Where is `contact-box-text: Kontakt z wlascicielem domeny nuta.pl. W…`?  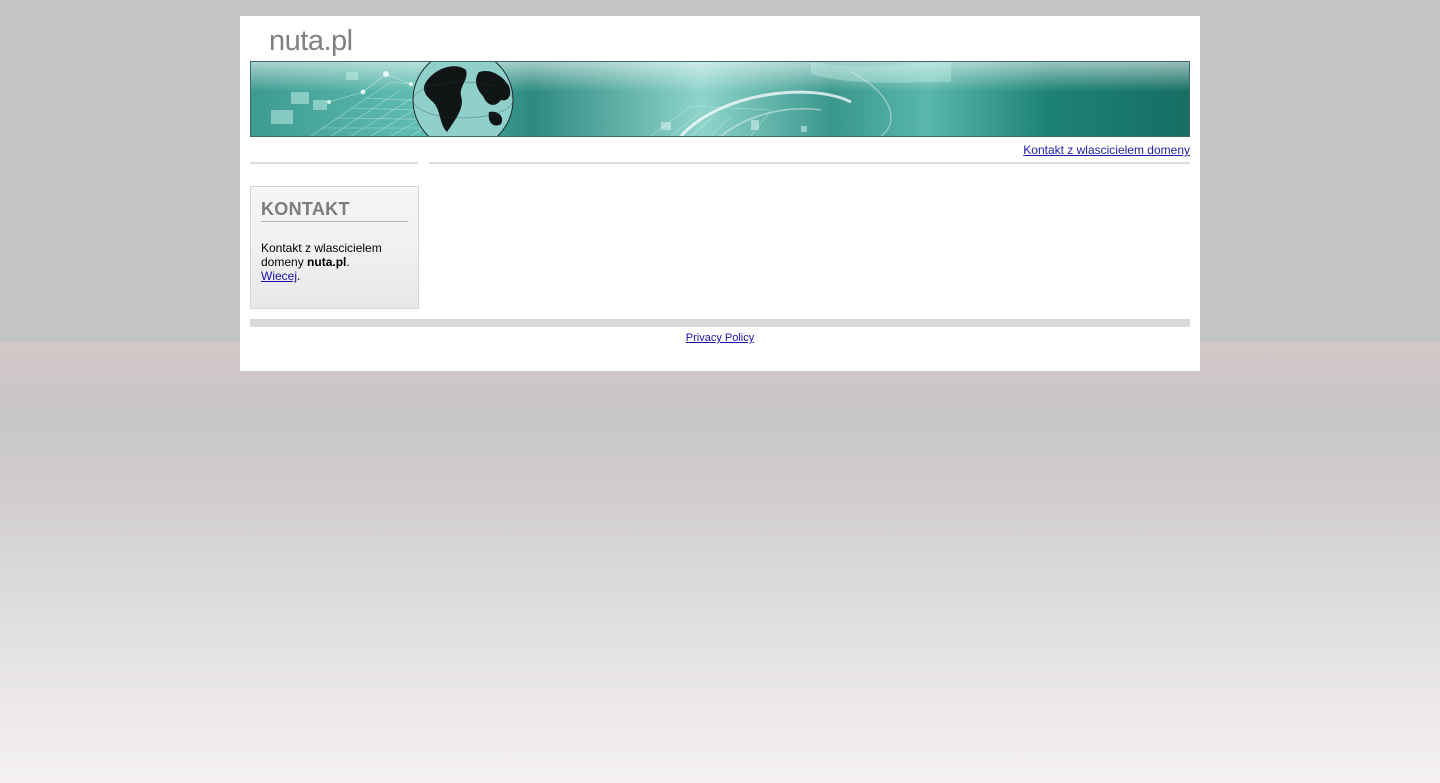 contact-box-text: Kontakt z wlascicielem domeny nuta.pl. W… is located at coordinates (336, 262).